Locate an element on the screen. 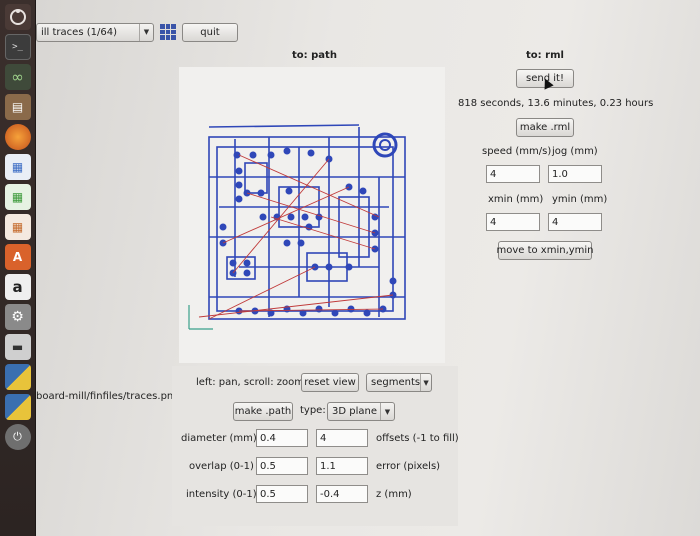  overlap-label: overlap (0-1) is located at coordinates (221, 466).